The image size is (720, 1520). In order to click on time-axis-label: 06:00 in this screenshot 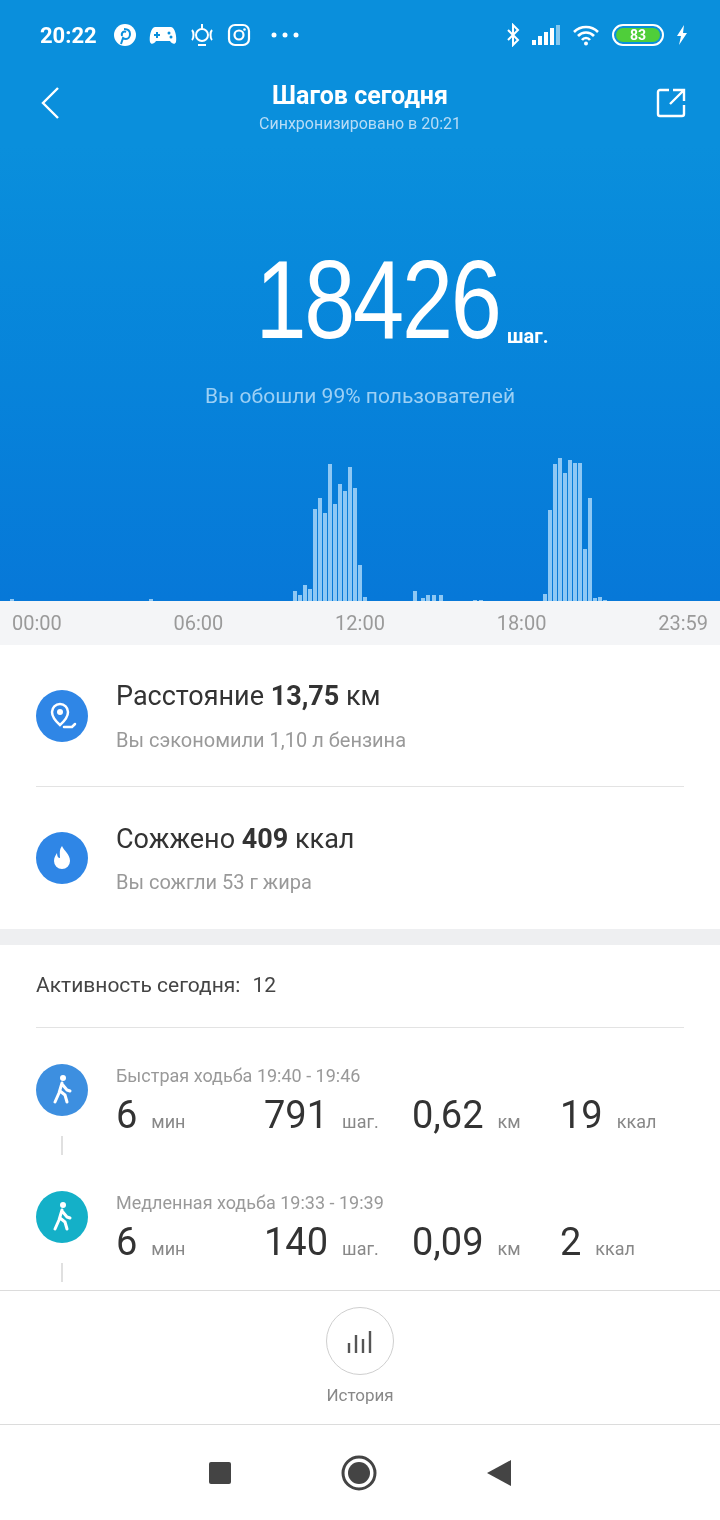, I will do `click(198, 623)`.